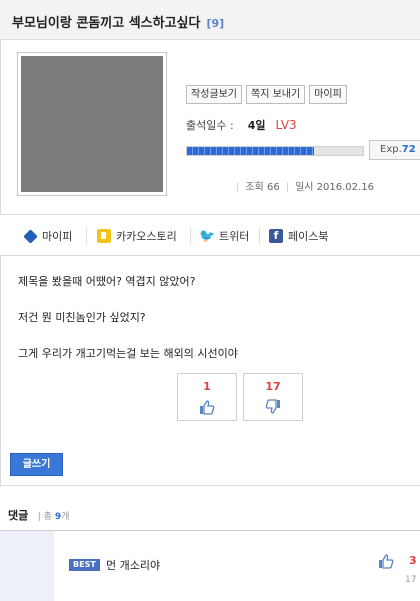 Image resolution: width=420 pixels, height=601 pixels. Describe the element at coordinates (207, 397) in the screenshot. I see `upvote-button: 1` at that location.